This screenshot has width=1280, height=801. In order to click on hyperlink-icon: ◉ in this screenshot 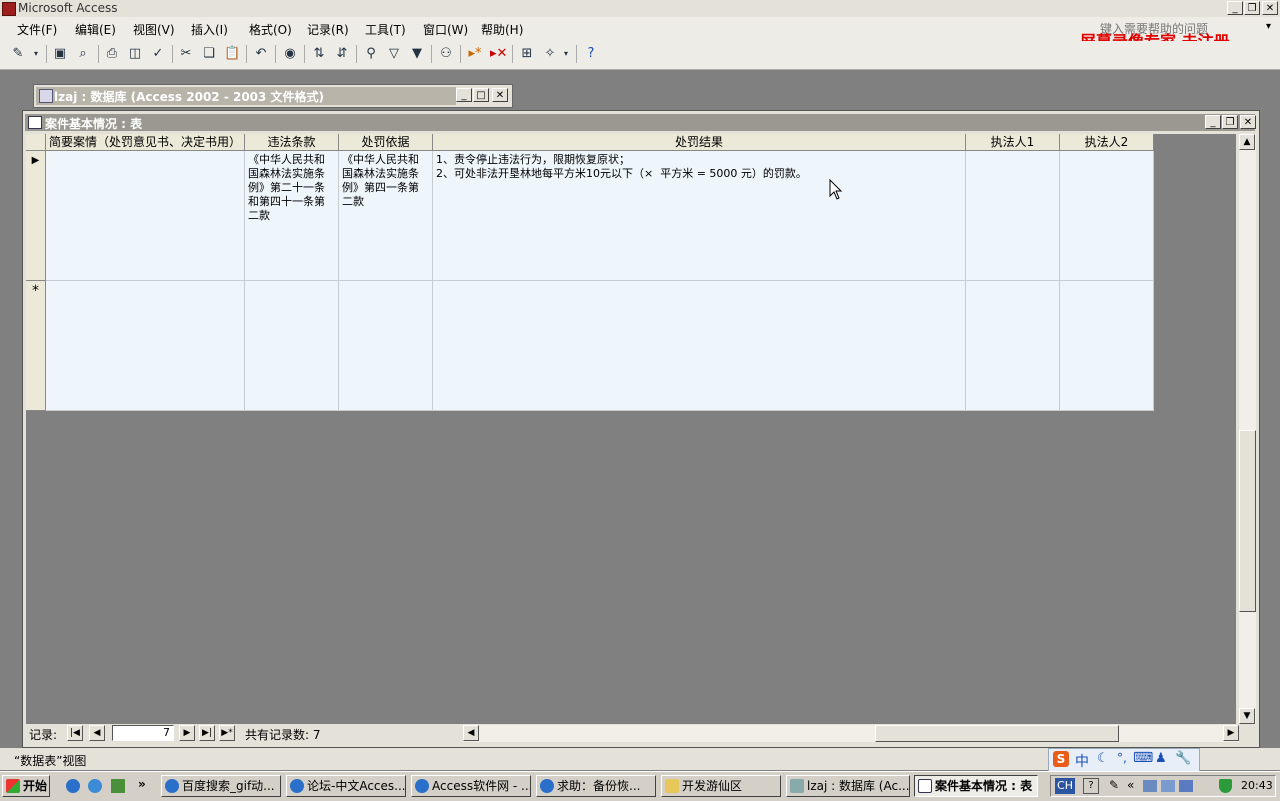, I will do `click(290, 54)`.